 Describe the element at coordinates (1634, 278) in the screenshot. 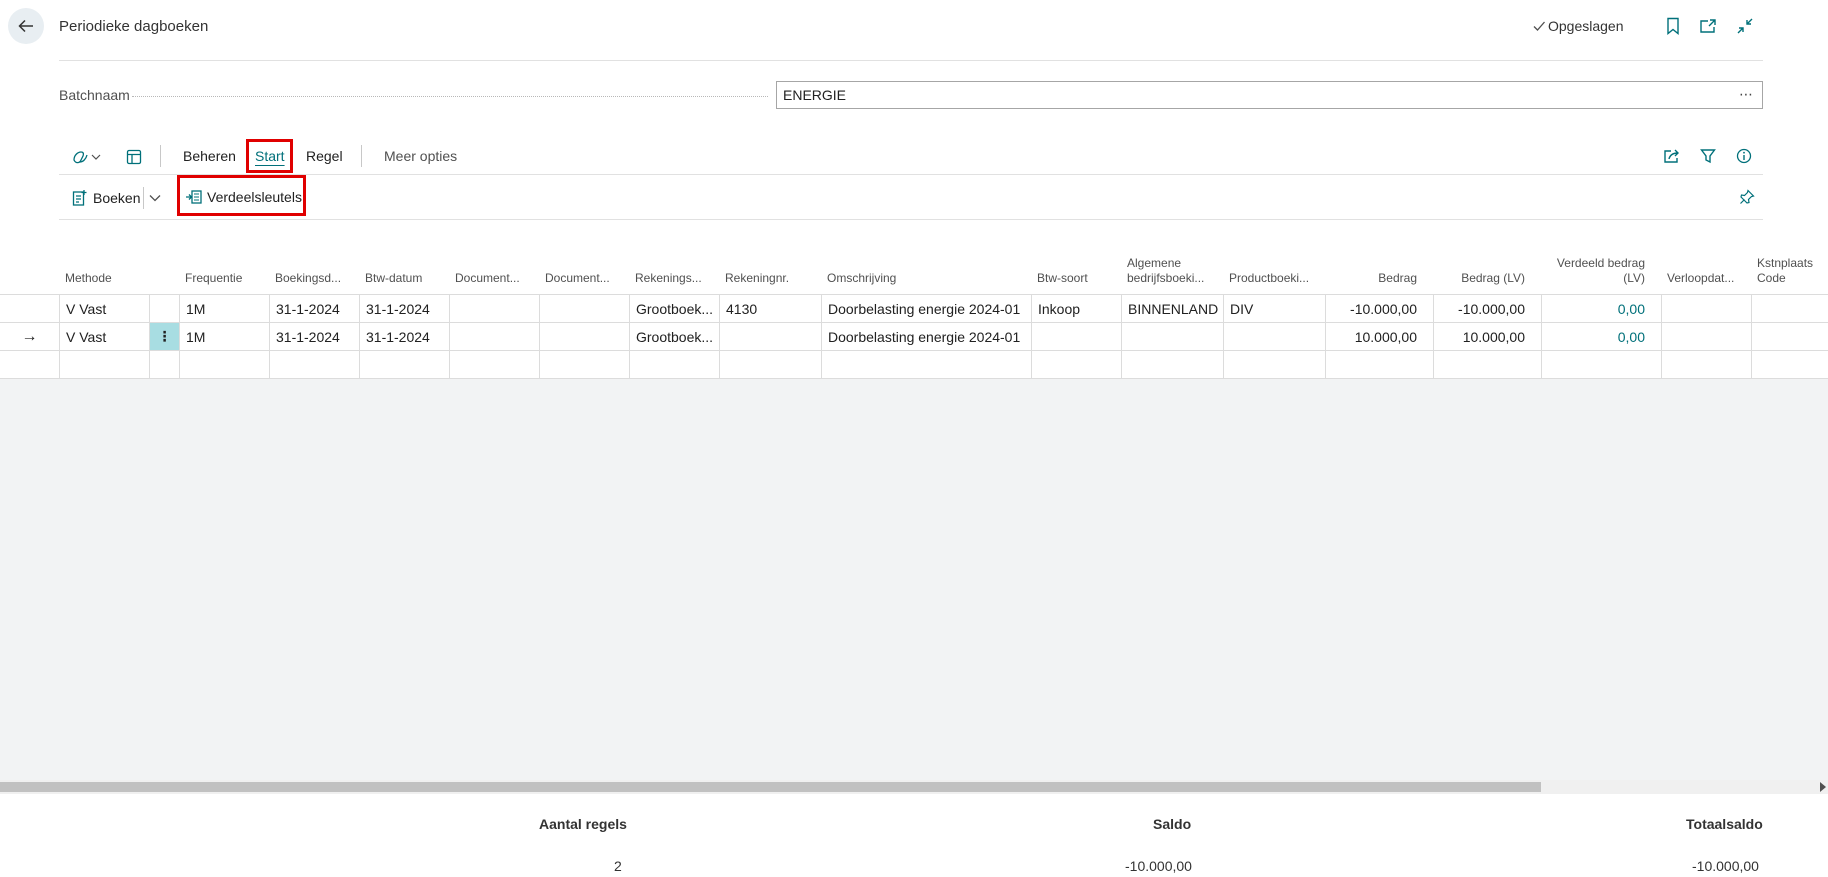

I see `column-header-text: (LV)` at that location.